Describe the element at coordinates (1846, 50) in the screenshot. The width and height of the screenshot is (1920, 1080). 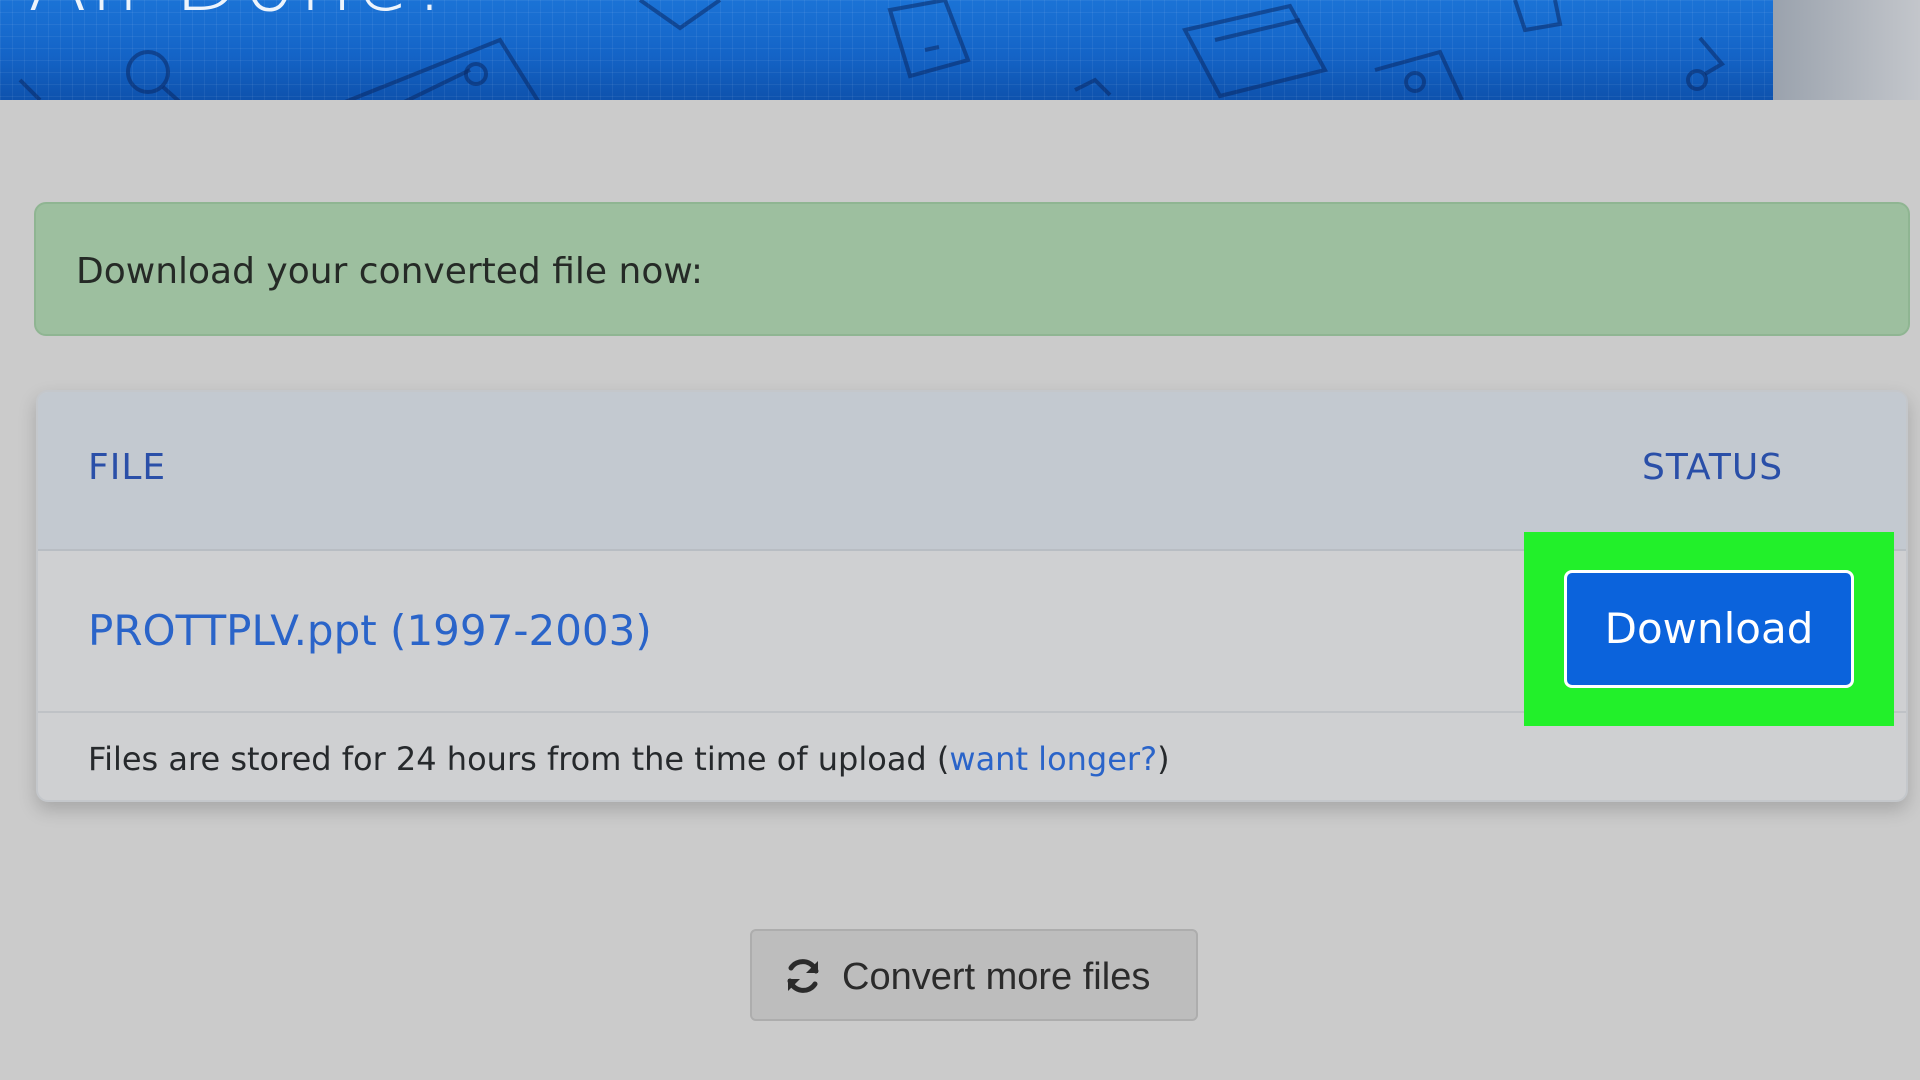
I see `banner-right-edge` at that location.